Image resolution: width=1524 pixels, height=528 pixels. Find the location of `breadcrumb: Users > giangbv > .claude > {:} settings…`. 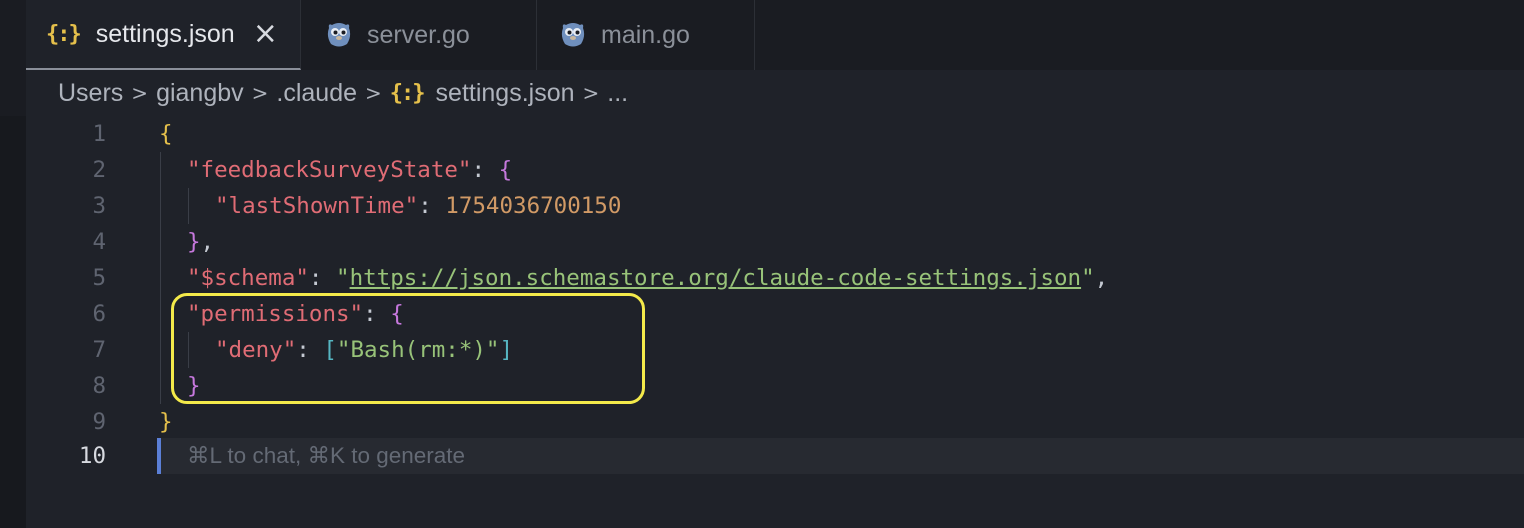

breadcrumb: Users > giangbv > .claude > {:} settings… is located at coordinates (775, 93).